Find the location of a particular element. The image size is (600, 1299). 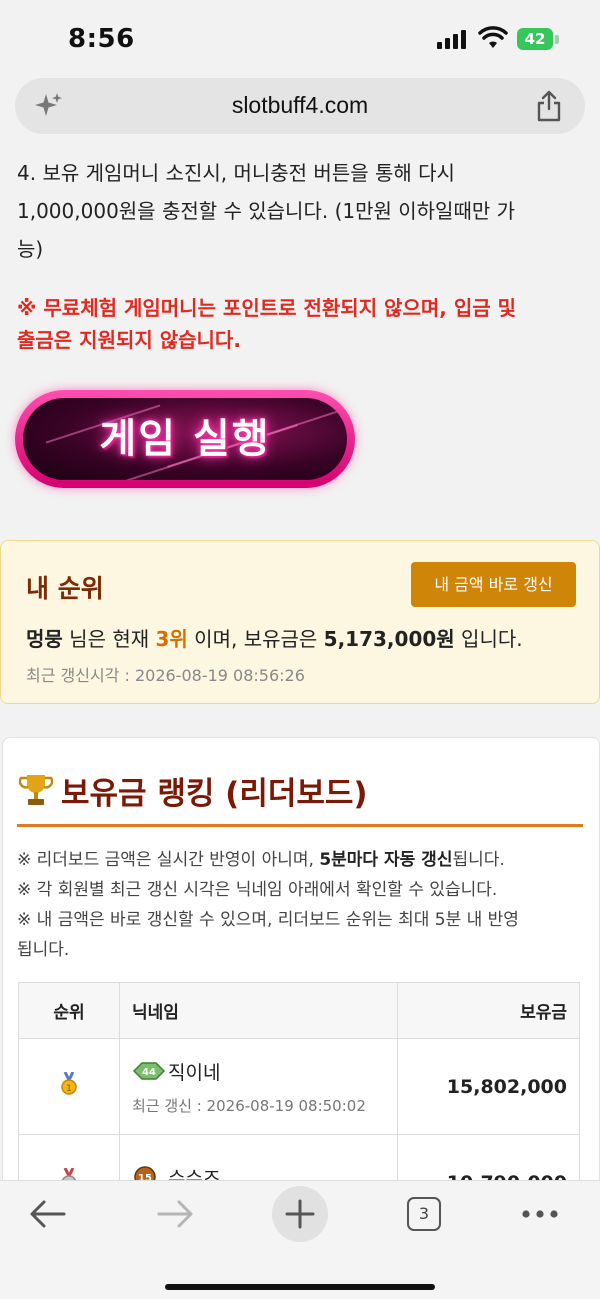

my-rank-title: 내 순위 is located at coordinates (65, 588).